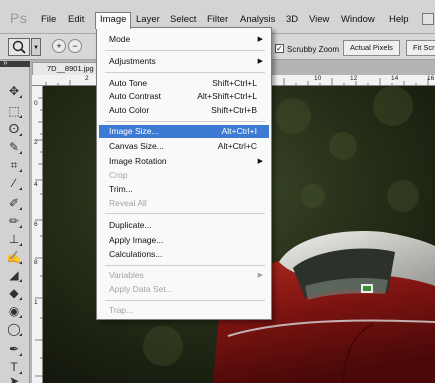 This screenshot has height=383, width=435. Describe the element at coordinates (188, 96) in the screenshot. I see `menu-item-auto-contrast: Auto Contrast Alt+Shift+Ctrl+L` at that location.